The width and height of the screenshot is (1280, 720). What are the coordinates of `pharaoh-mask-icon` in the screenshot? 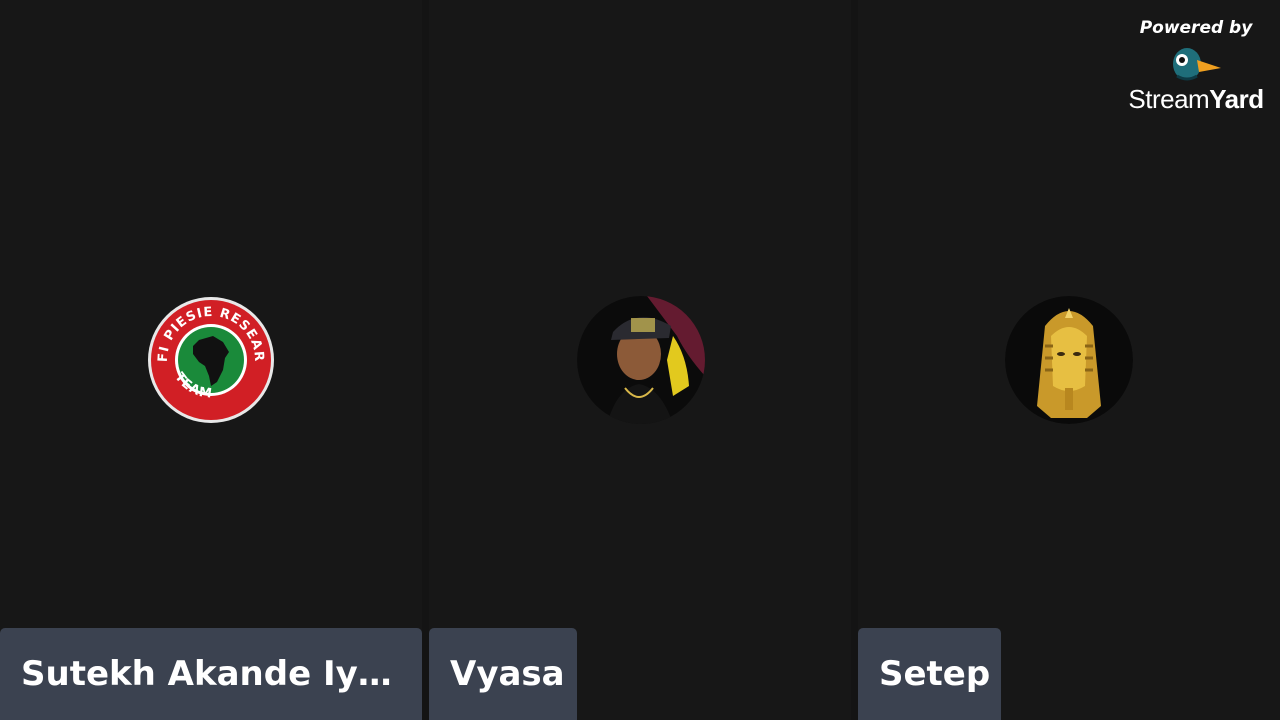 It's located at (1069, 360).